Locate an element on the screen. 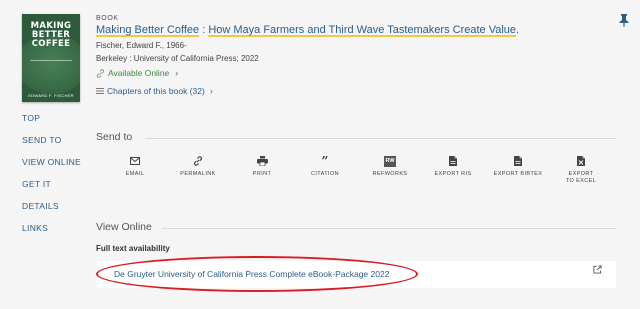 This screenshot has height=309, width=640. action-email: EMAIL is located at coordinates (135, 166).